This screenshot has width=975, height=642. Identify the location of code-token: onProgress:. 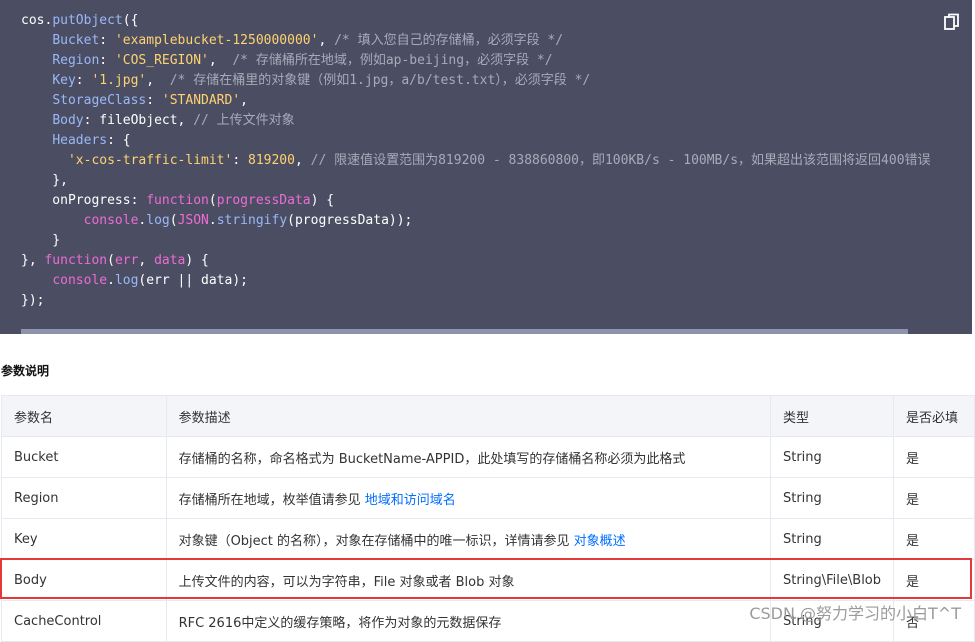
(84, 200).